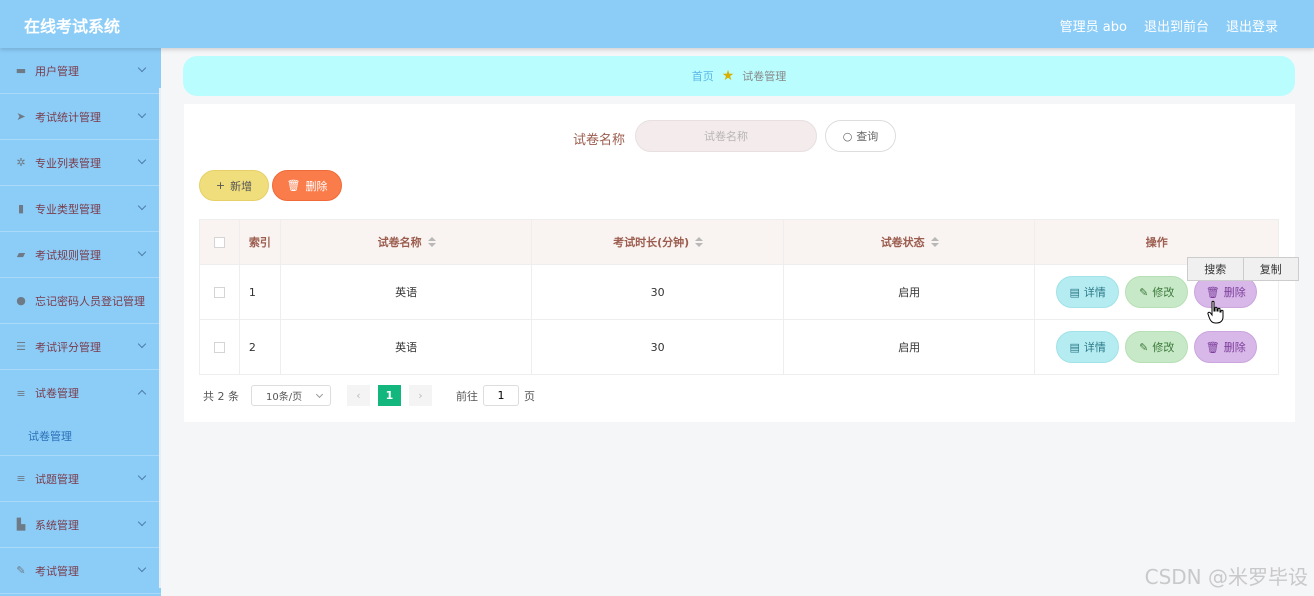 The image size is (1314, 596). What do you see at coordinates (703, 76) in the screenshot?
I see `breadcrumb-home-link: 首页` at bounding box center [703, 76].